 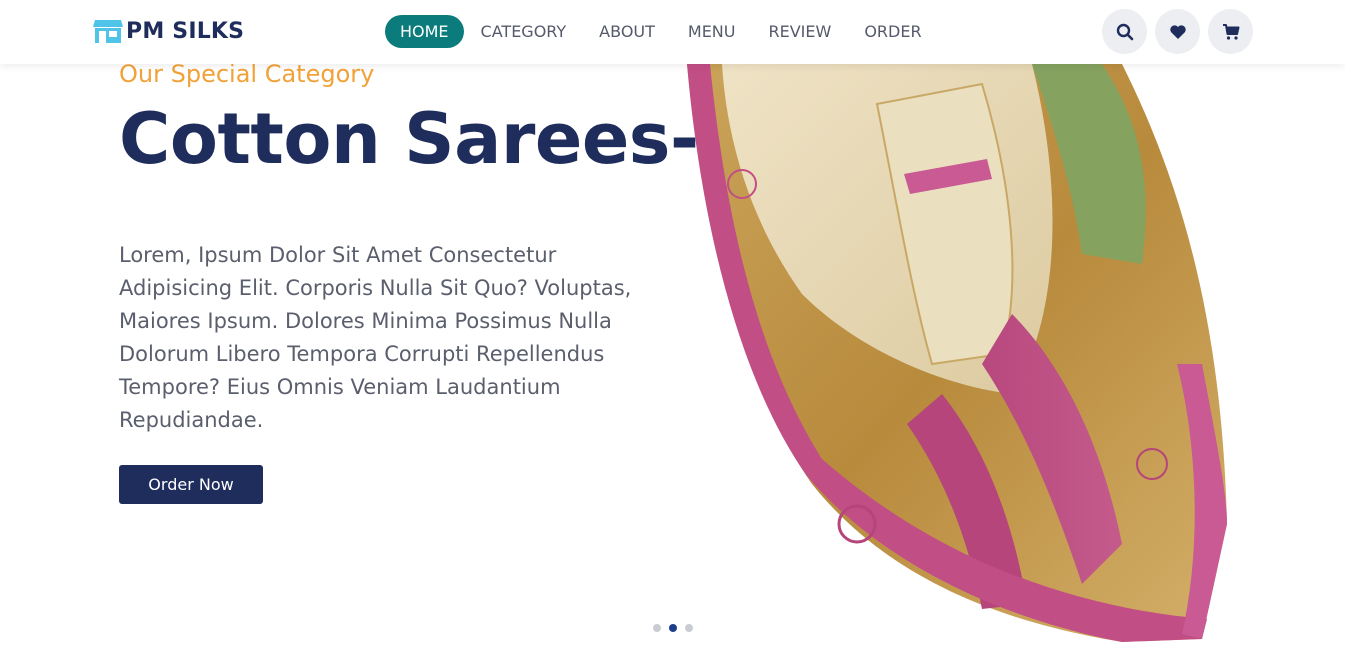 I want to click on nav-about: ABOUT, so click(x=627, y=31).